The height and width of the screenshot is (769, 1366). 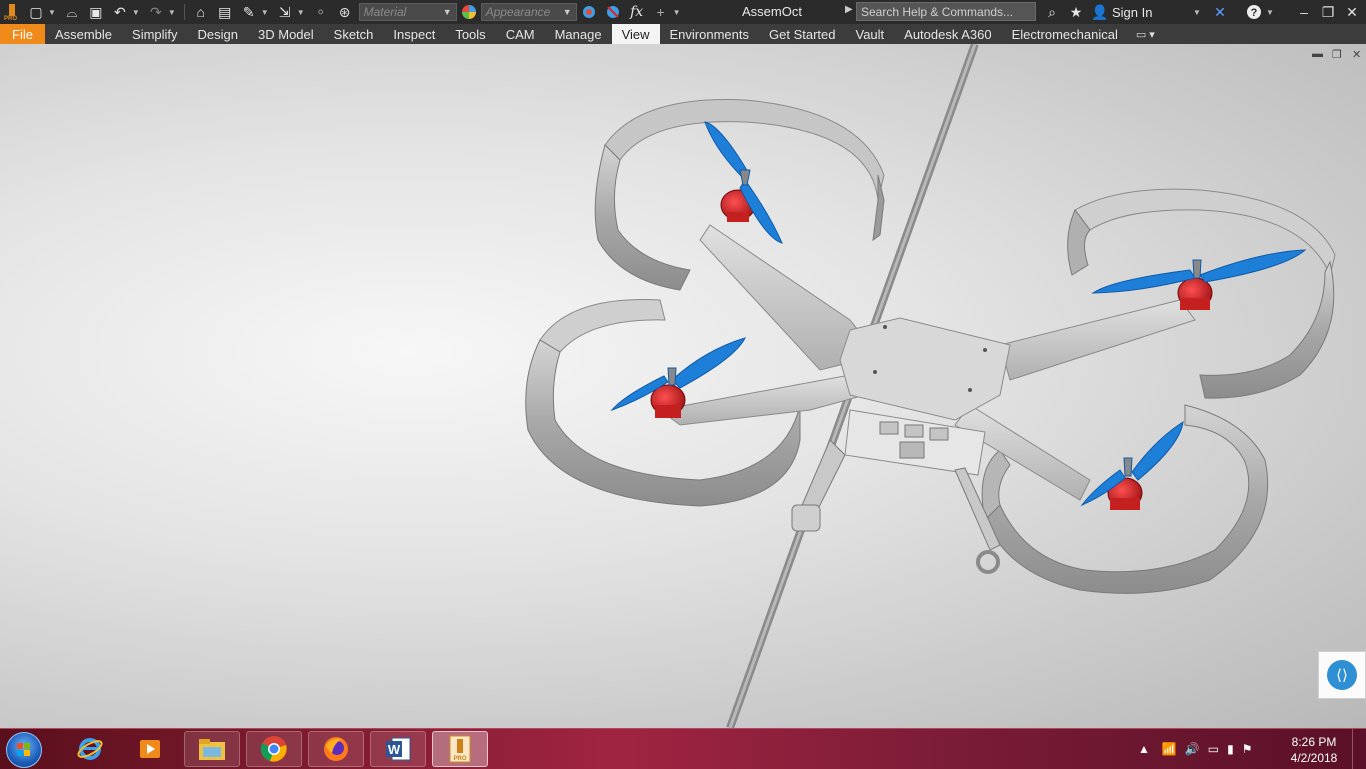 I want to click on plus-icon: +, so click(x=661, y=12).